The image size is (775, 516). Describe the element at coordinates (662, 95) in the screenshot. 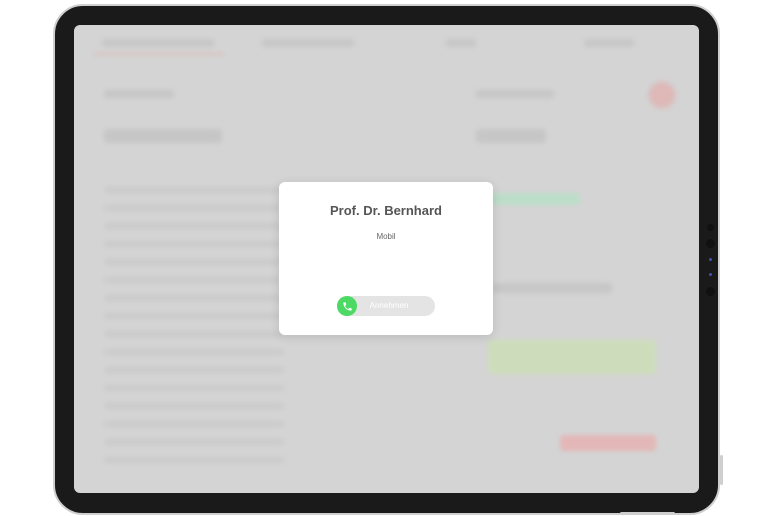

I see `blurred-avatar` at that location.